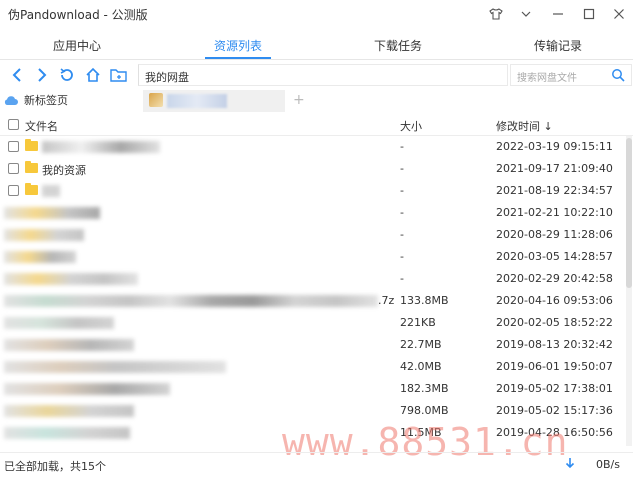 The height and width of the screenshot is (477, 633). Describe the element at coordinates (424, 300) in the screenshot. I see `file-size: 133.8MB` at that location.